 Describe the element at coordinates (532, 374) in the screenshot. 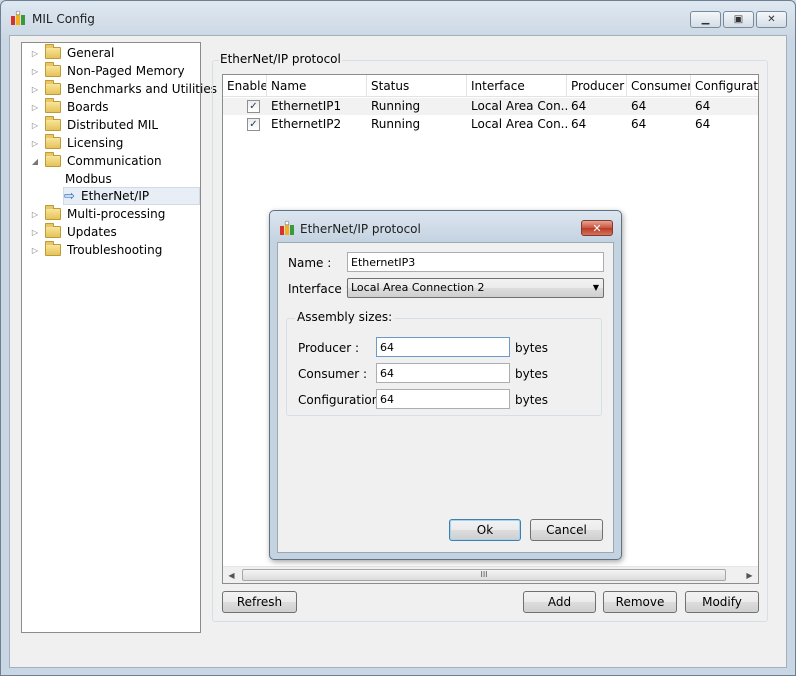

I see `consumer-unit: bytes` at that location.